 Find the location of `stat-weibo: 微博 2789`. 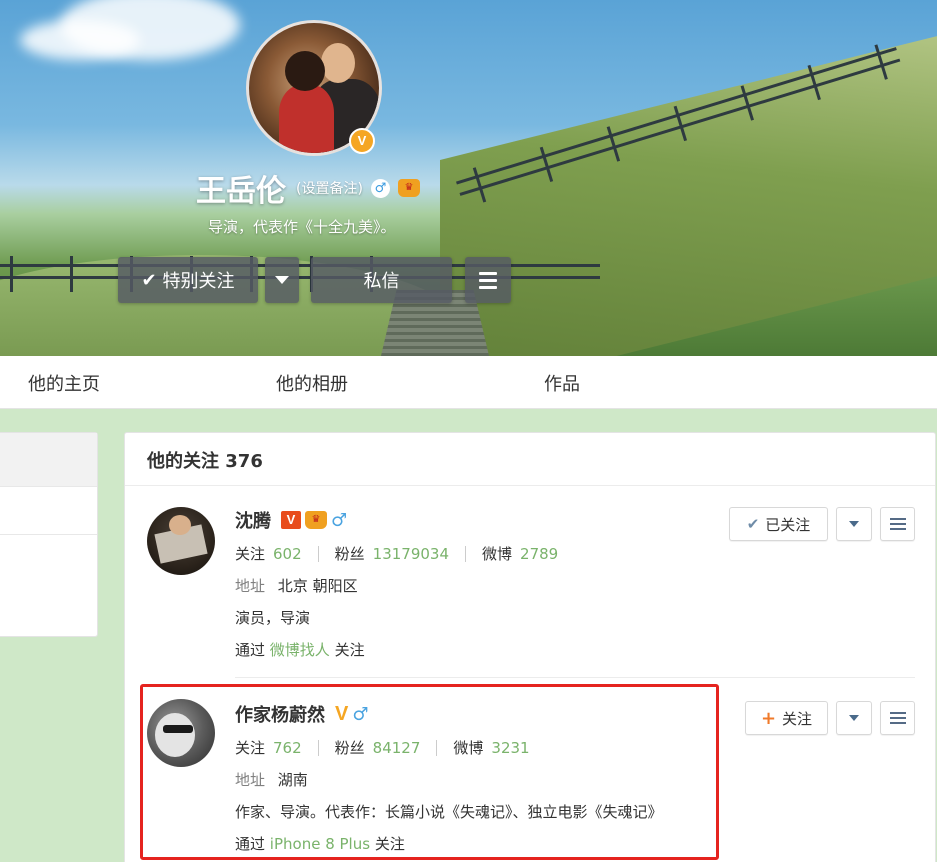

stat-weibo: 微博 2789 is located at coordinates (520, 553).